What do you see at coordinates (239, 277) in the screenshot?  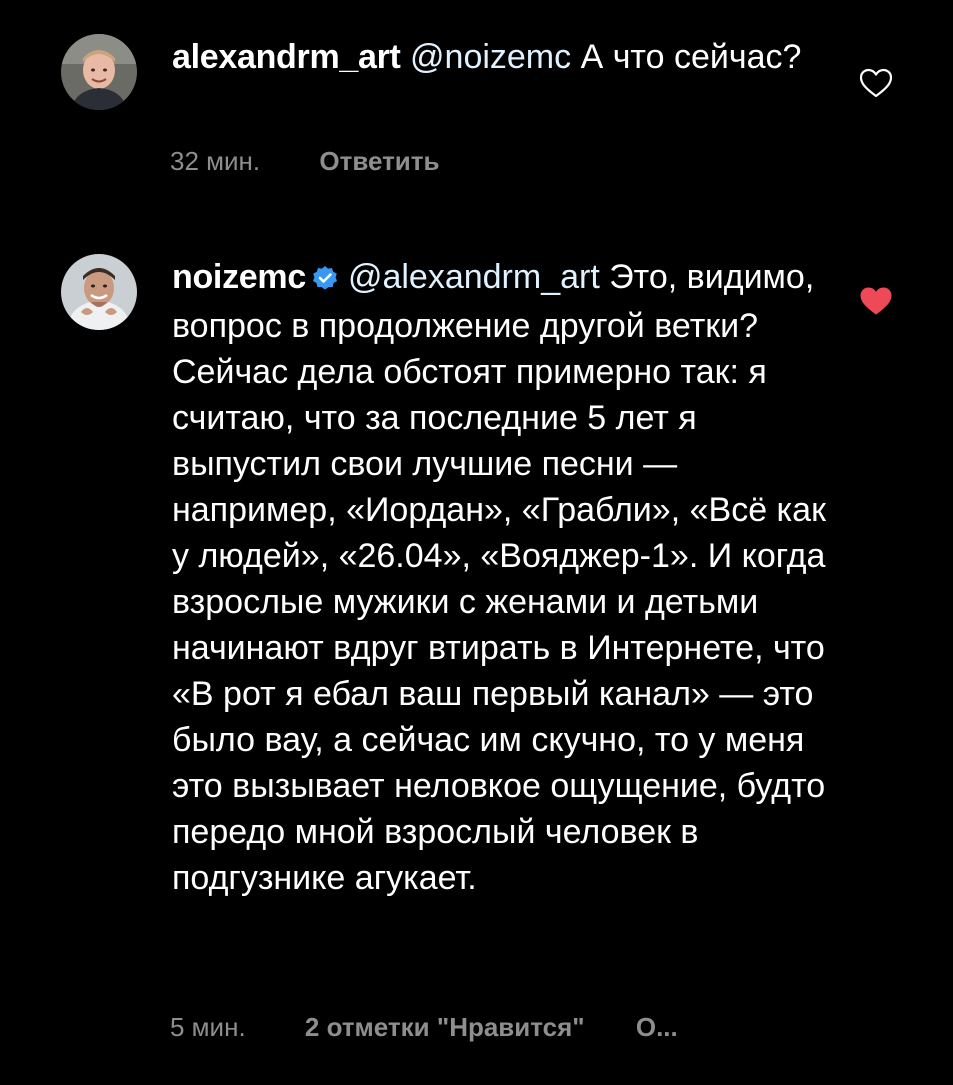 I see `username: noizemc` at bounding box center [239, 277].